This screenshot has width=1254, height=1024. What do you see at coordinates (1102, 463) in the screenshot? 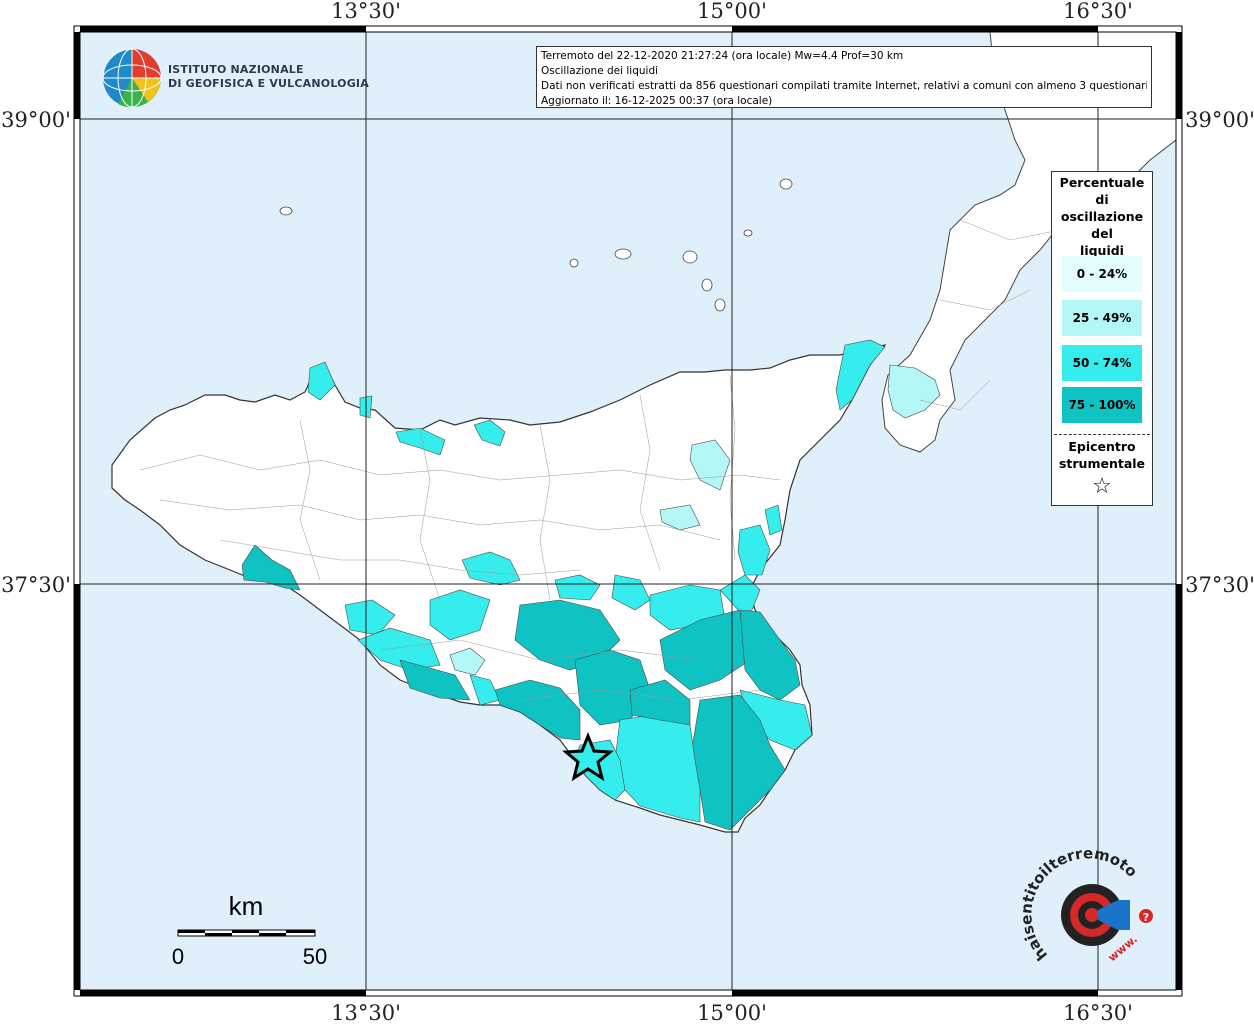
I see `legend-epicenter-line: strumentale` at bounding box center [1102, 463].